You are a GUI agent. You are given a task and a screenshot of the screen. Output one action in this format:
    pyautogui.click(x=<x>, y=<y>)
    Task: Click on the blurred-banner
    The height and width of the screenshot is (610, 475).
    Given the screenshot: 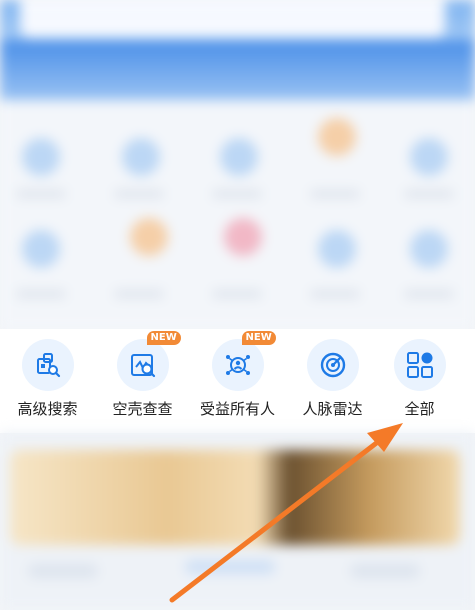 What is the action you would take?
    pyautogui.click(x=235, y=497)
    